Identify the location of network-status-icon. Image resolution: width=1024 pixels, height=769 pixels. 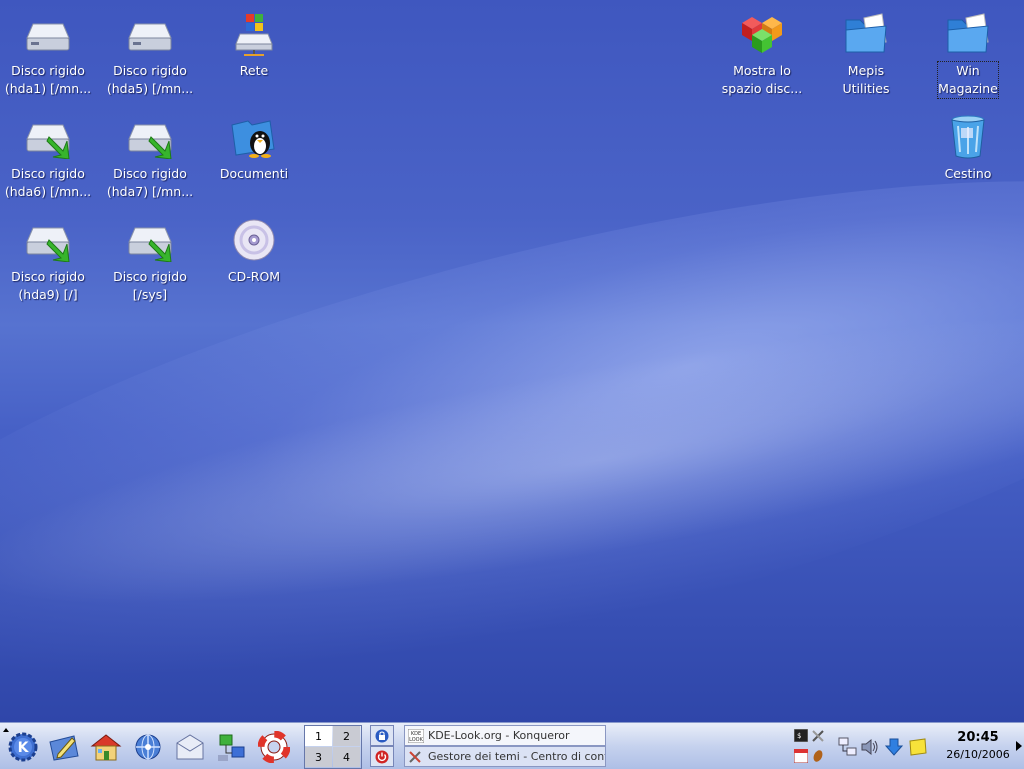
(847, 746).